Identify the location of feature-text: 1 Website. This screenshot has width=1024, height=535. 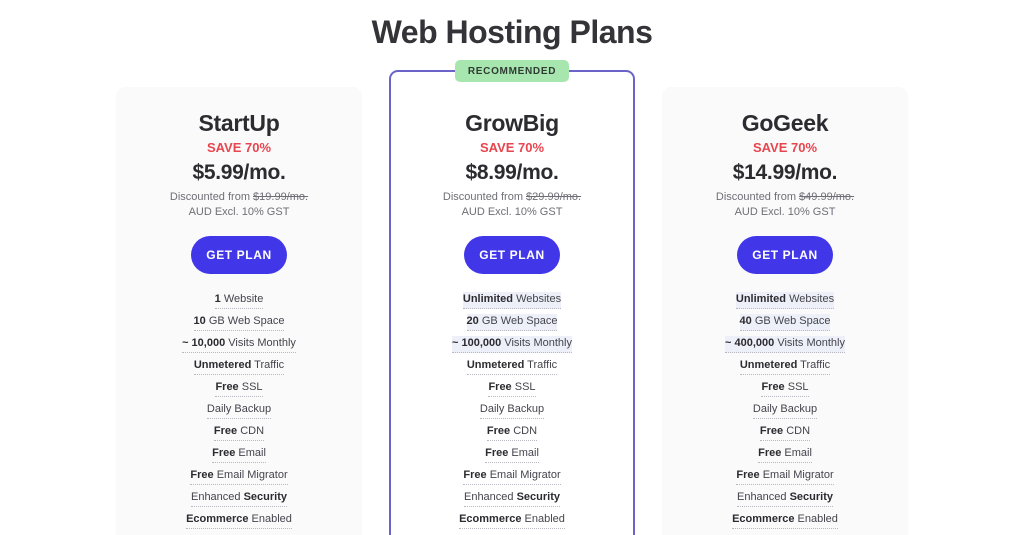
(239, 300).